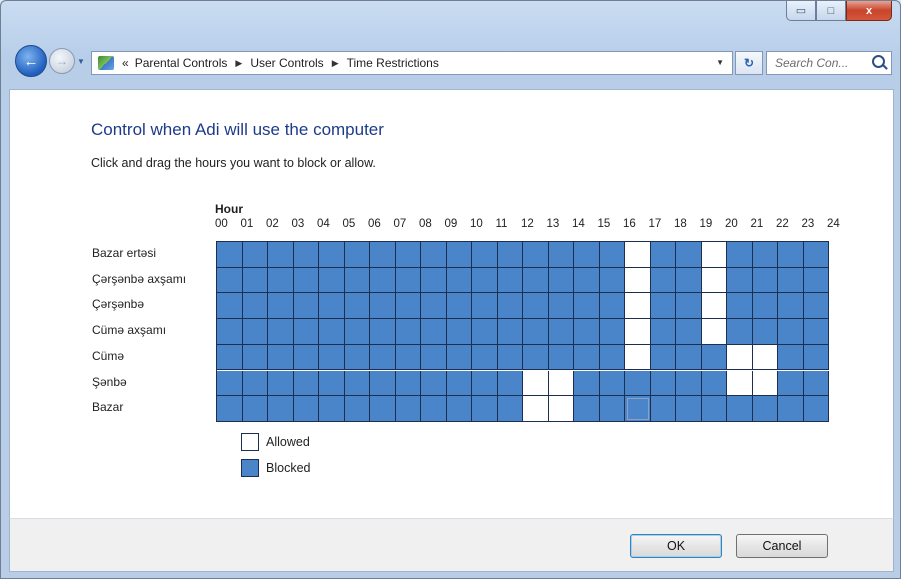 This screenshot has width=901, height=579. What do you see at coordinates (125, 63) in the screenshot?
I see `breadcrumb-overflow: «` at bounding box center [125, 63].